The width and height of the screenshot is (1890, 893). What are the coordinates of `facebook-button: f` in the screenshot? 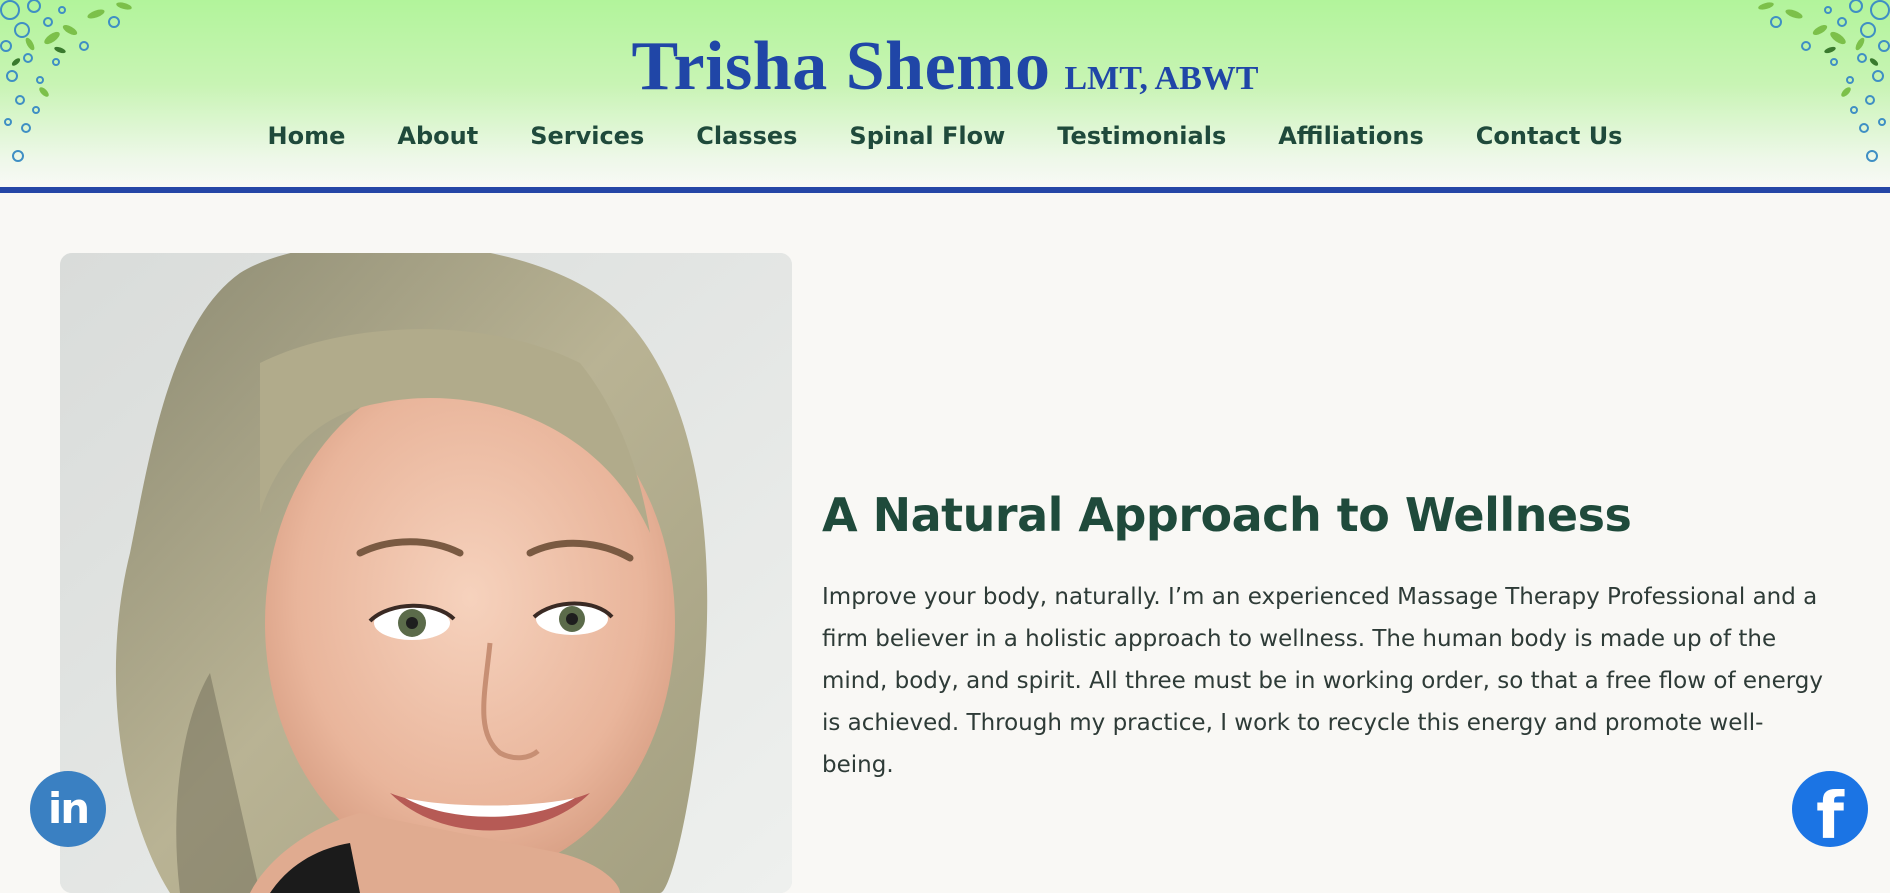 It's located at (1830, 812).